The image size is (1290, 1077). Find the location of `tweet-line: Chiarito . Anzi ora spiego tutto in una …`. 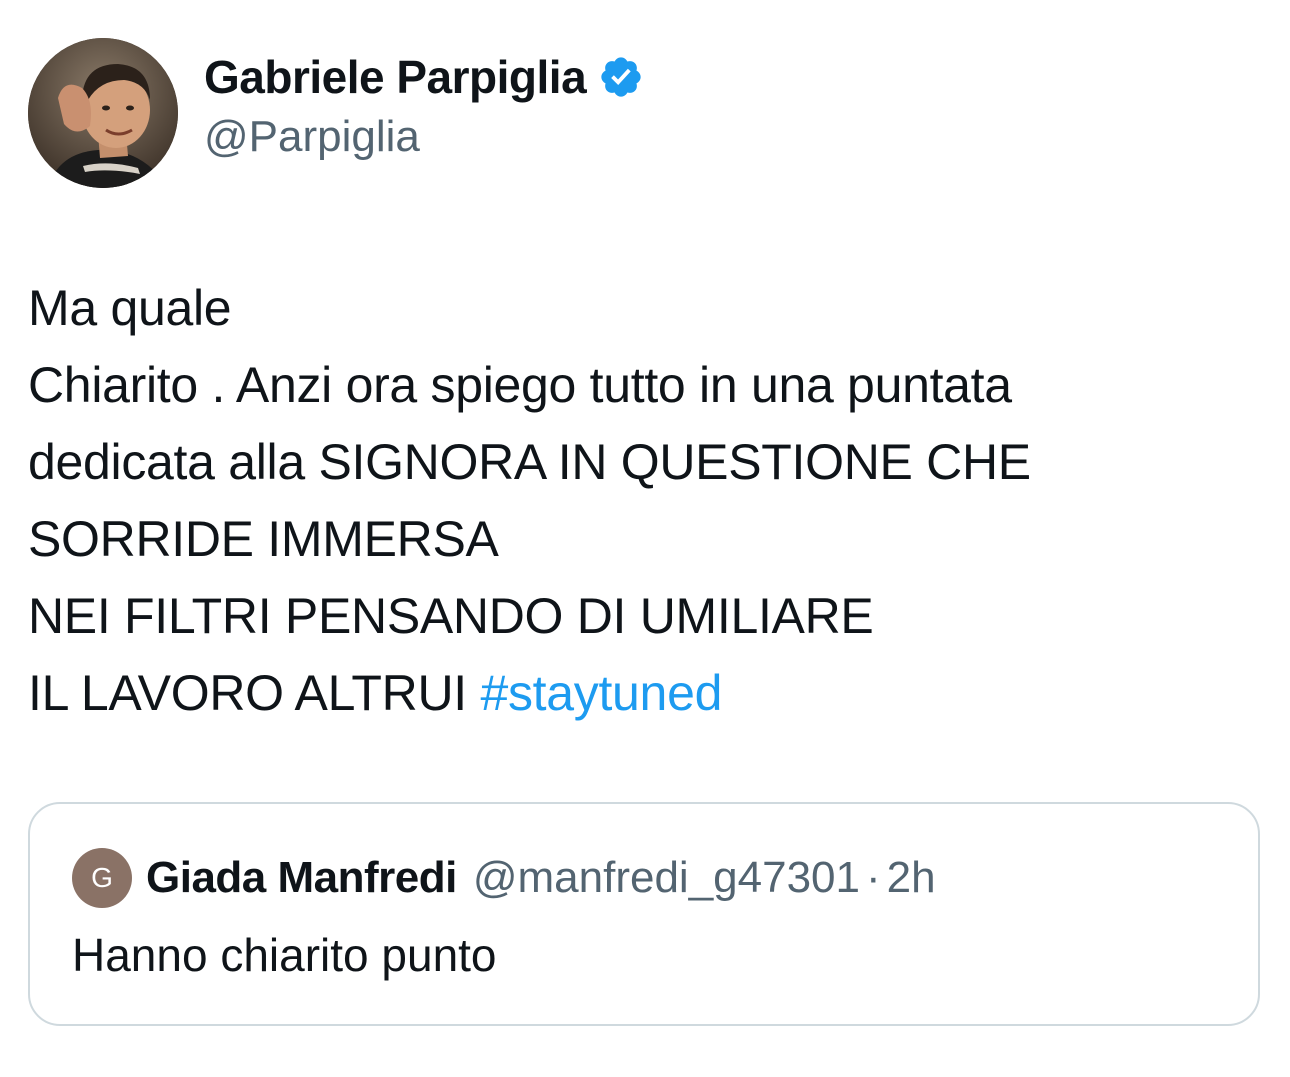

tweet-line: Chiarito . Anzi ora spiego tutto in una … is located at coordinates (520, 385).